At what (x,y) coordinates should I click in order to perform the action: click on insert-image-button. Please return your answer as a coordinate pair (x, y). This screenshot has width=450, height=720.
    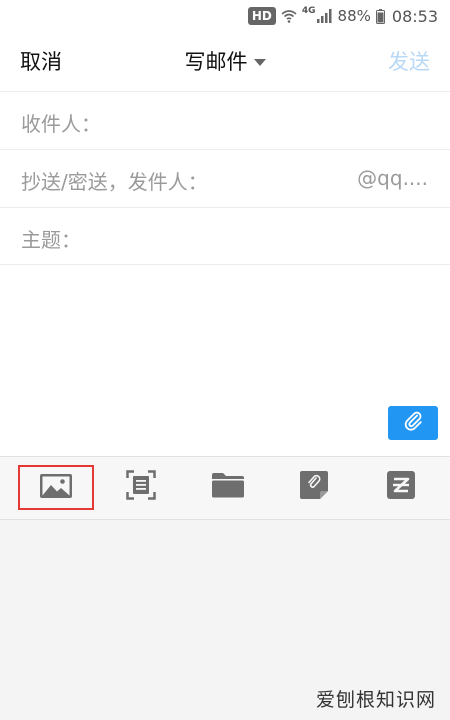
    Looking at the image, I should click on (56, 487).